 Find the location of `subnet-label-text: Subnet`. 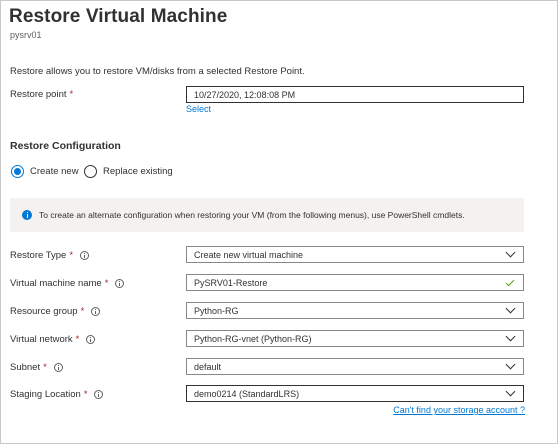

subnet-label-text: Subnet is located at coordinates (25, 367).